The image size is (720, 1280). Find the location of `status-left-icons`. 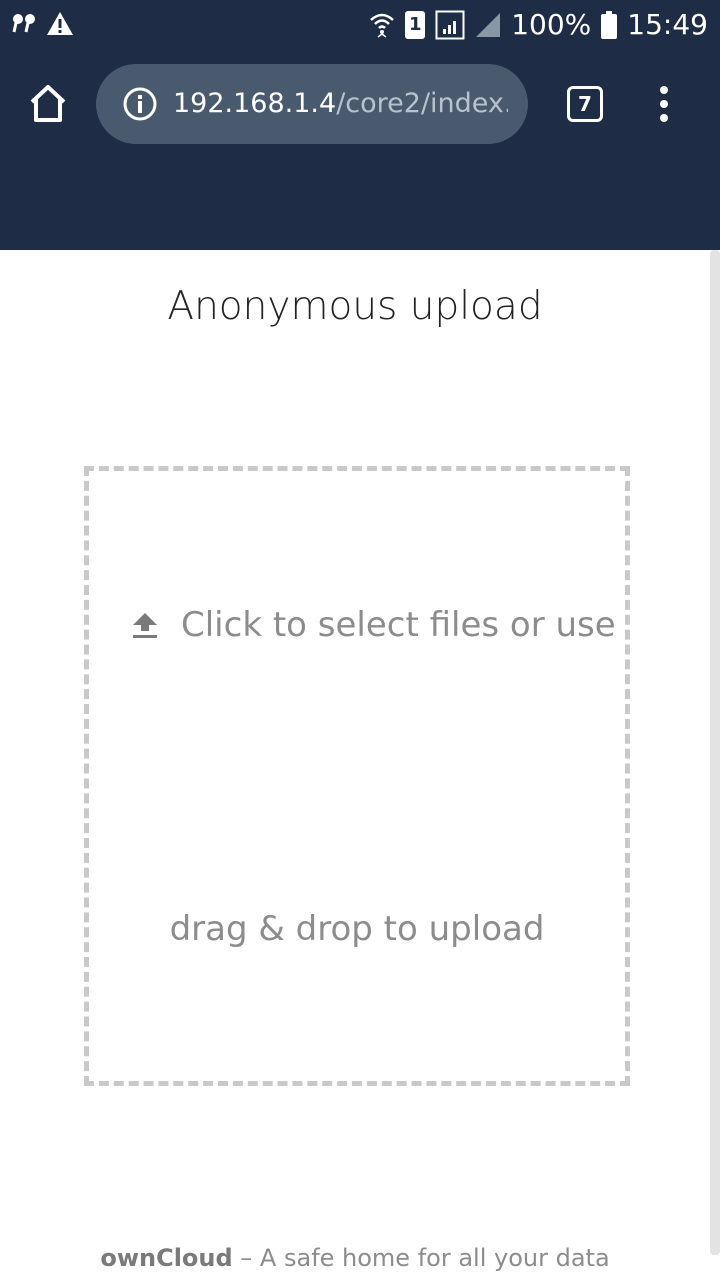

status-left-icons is located at coordinates (42, 24).